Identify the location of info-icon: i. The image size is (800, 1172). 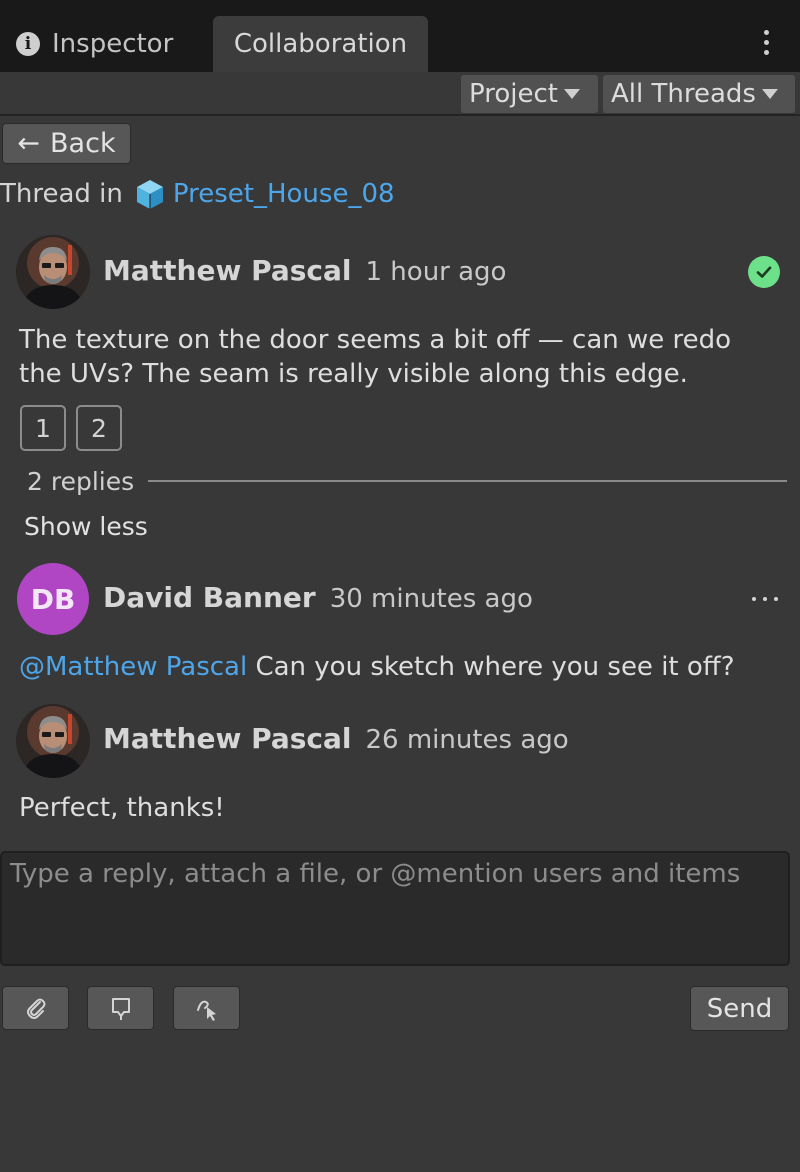
(28, 44).